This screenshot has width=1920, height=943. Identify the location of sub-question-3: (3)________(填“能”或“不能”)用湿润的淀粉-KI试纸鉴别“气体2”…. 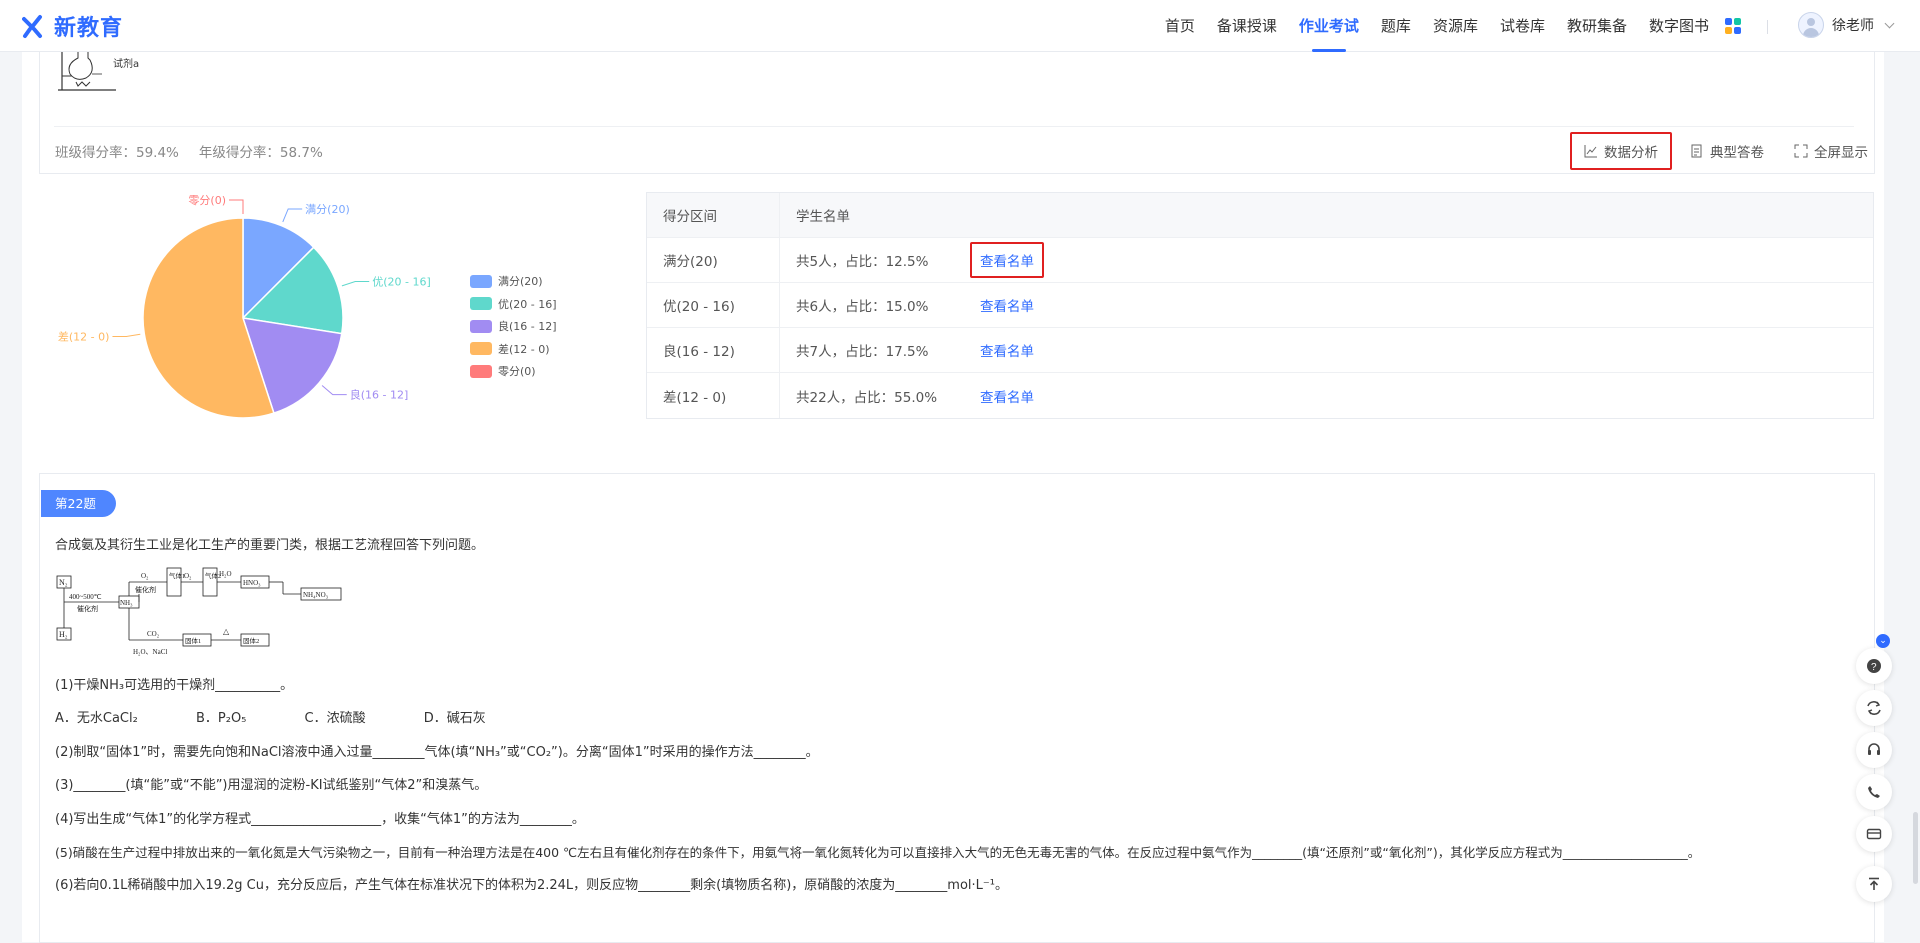
(271, 785).